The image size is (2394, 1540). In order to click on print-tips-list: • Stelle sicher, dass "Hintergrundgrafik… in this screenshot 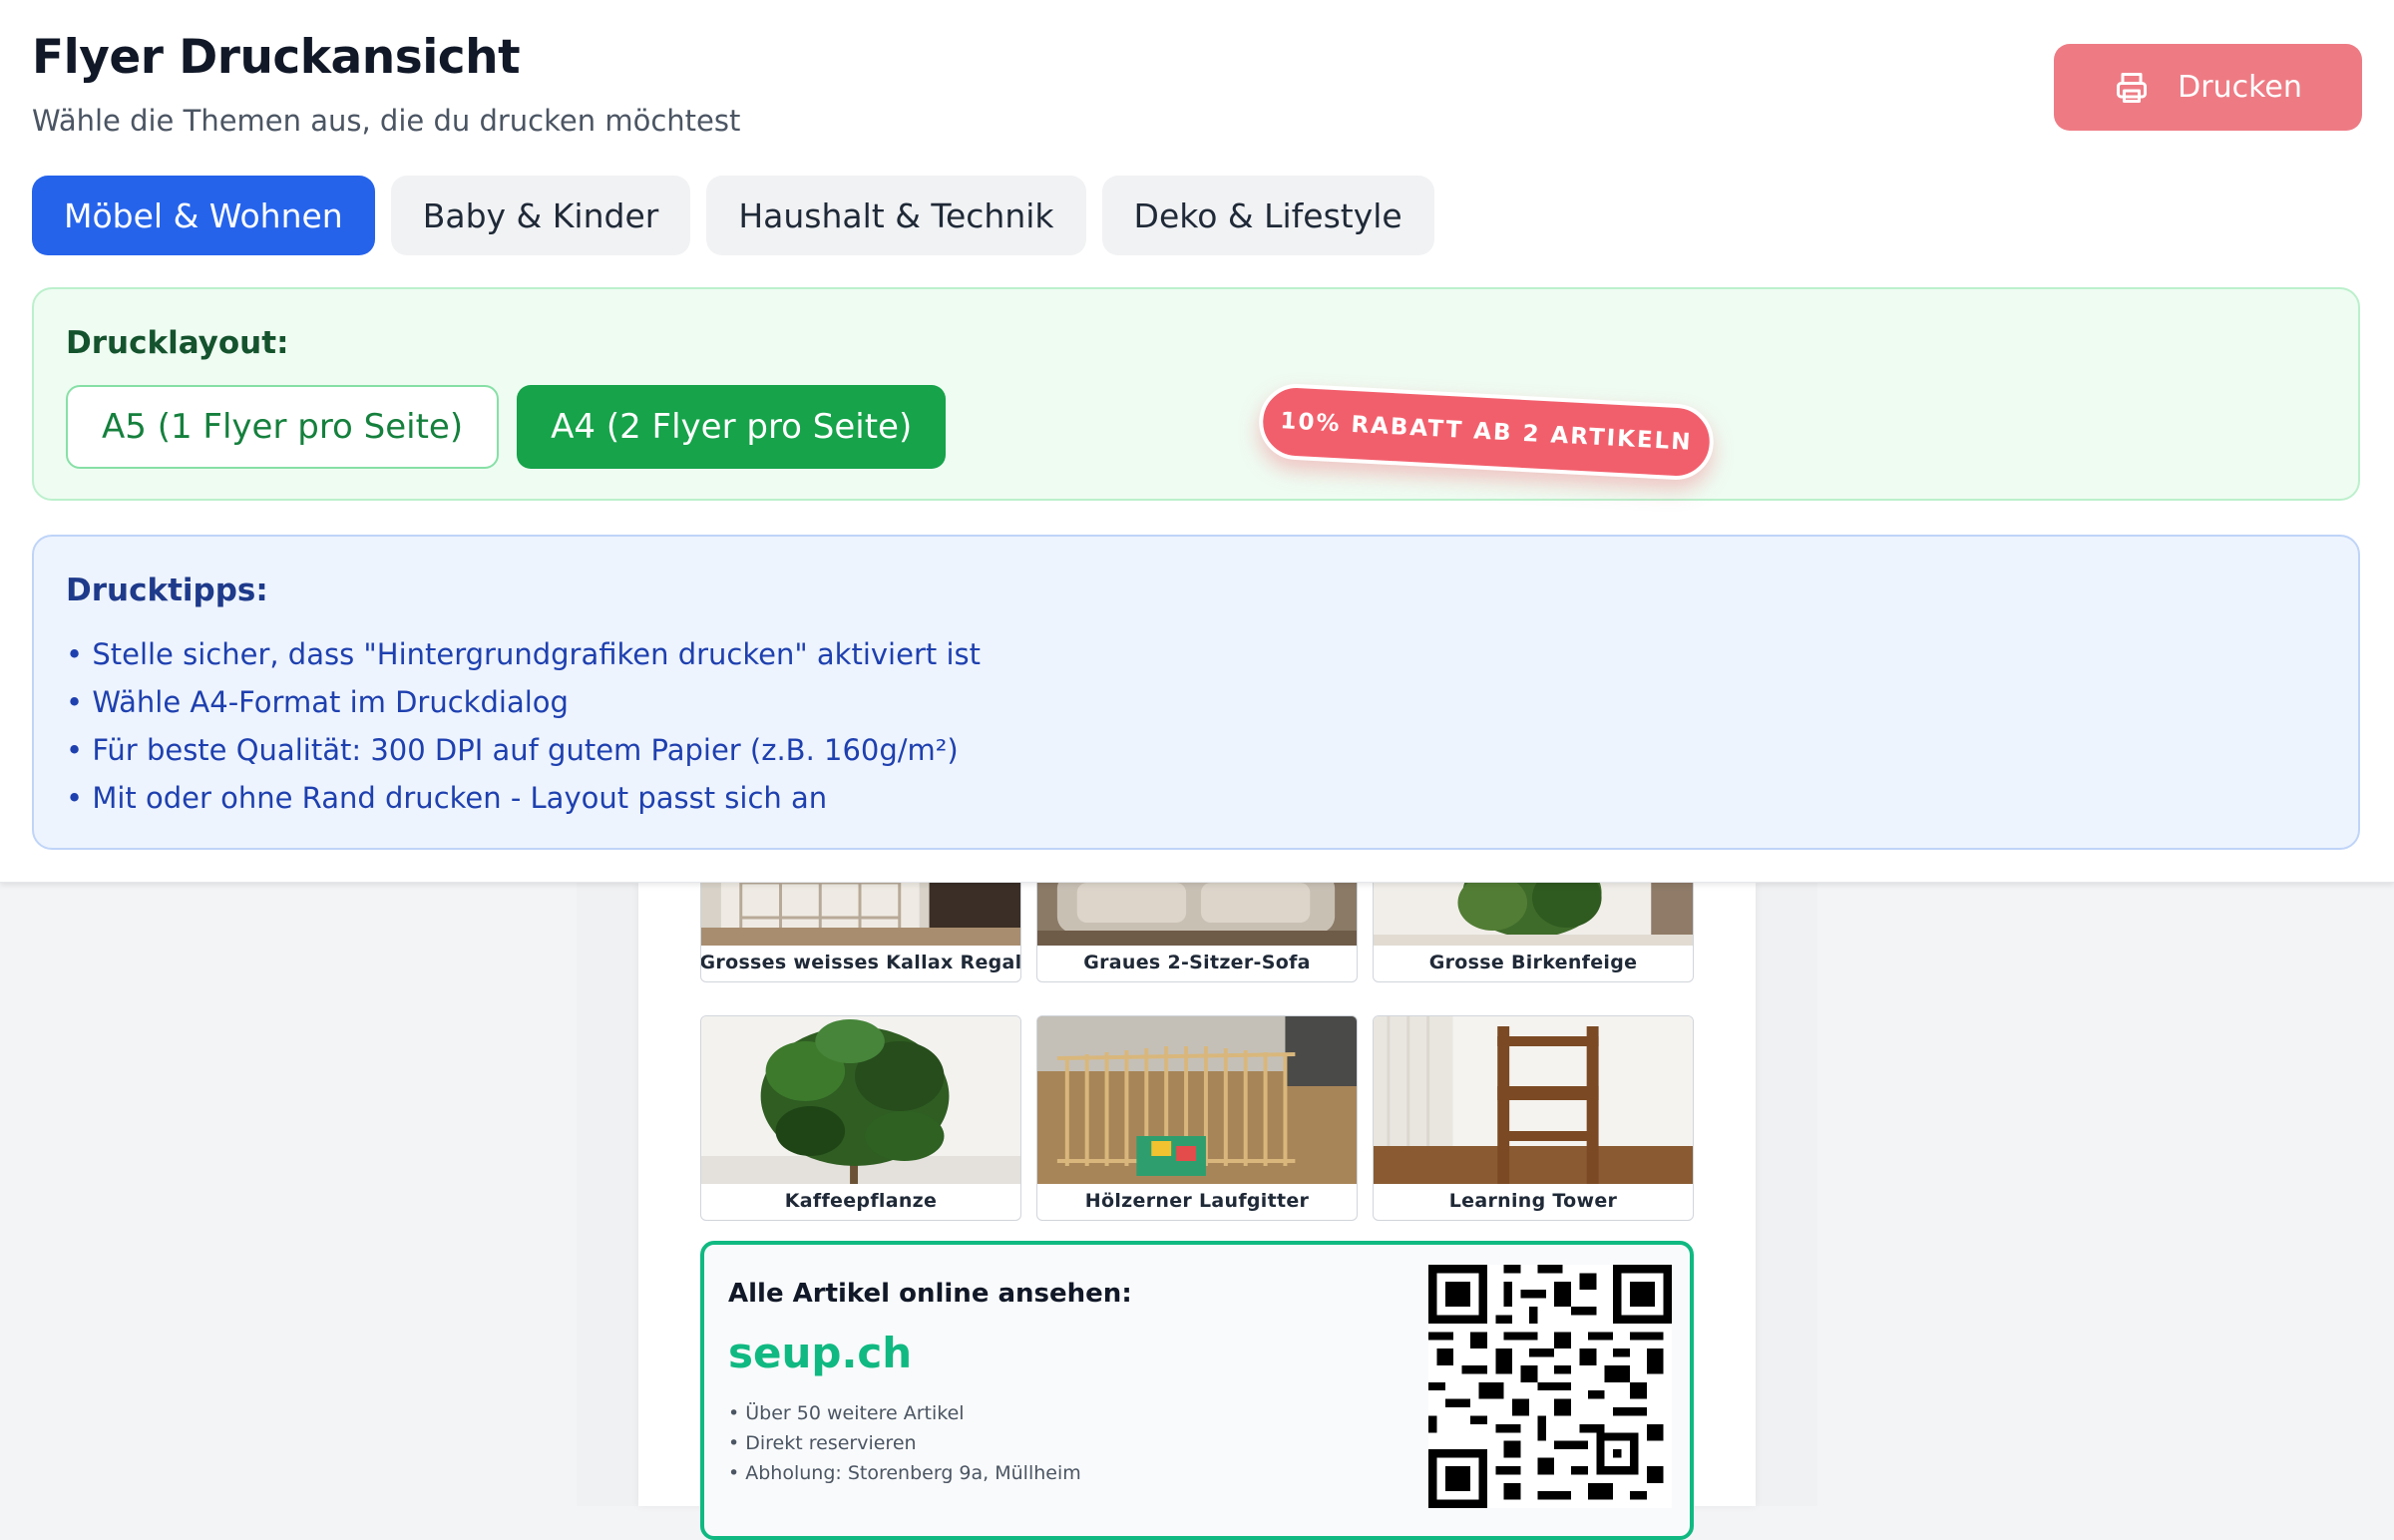, I will do `click(523, 726)`.